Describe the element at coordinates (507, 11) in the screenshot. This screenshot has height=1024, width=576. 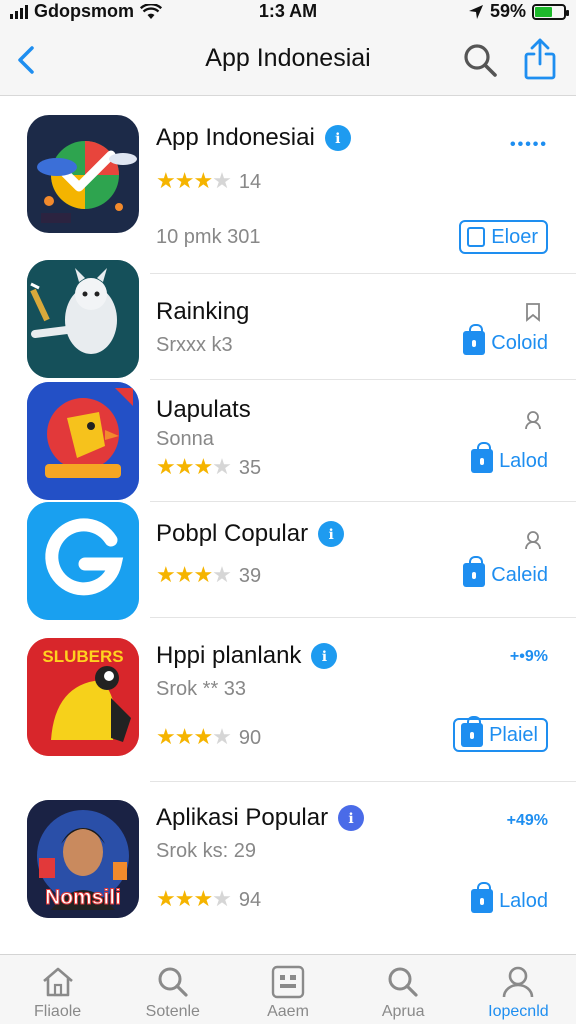
I see `battery-percent: 59%` at that location.